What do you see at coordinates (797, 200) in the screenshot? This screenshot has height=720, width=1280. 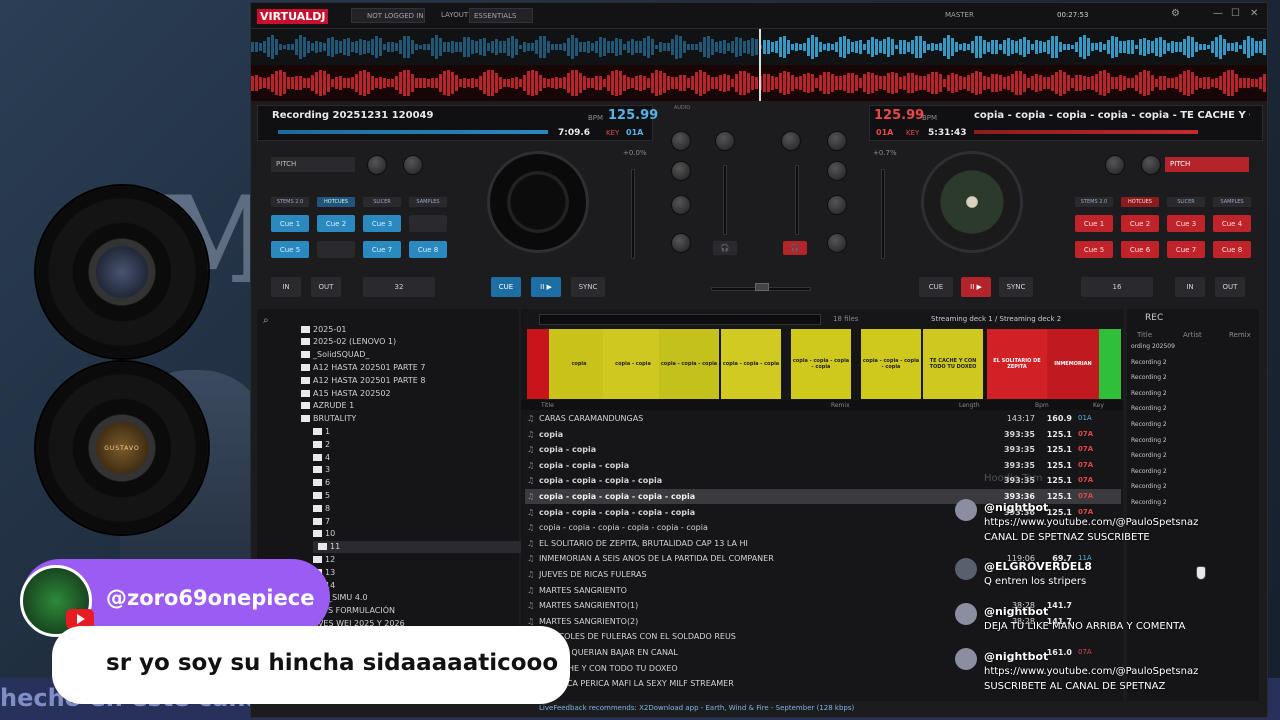 I see `mixer-volume-right` at bounding box center [797, 200].